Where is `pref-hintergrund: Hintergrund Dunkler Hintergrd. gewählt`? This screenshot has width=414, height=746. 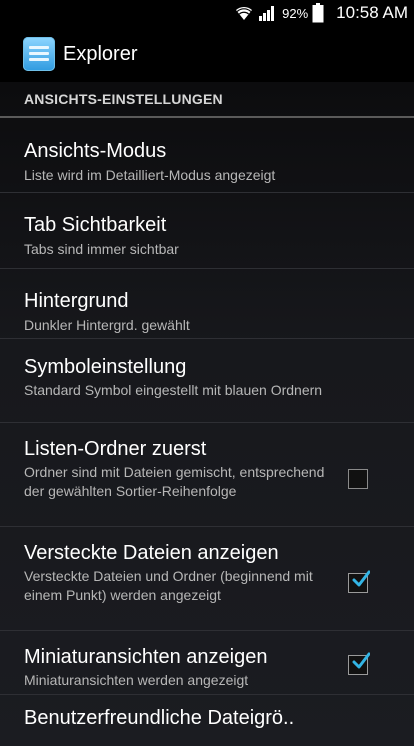 pref-hintergrund: Hintergrund Dunkler Hintergrd. gewählt is located at coordinates (207, 304).